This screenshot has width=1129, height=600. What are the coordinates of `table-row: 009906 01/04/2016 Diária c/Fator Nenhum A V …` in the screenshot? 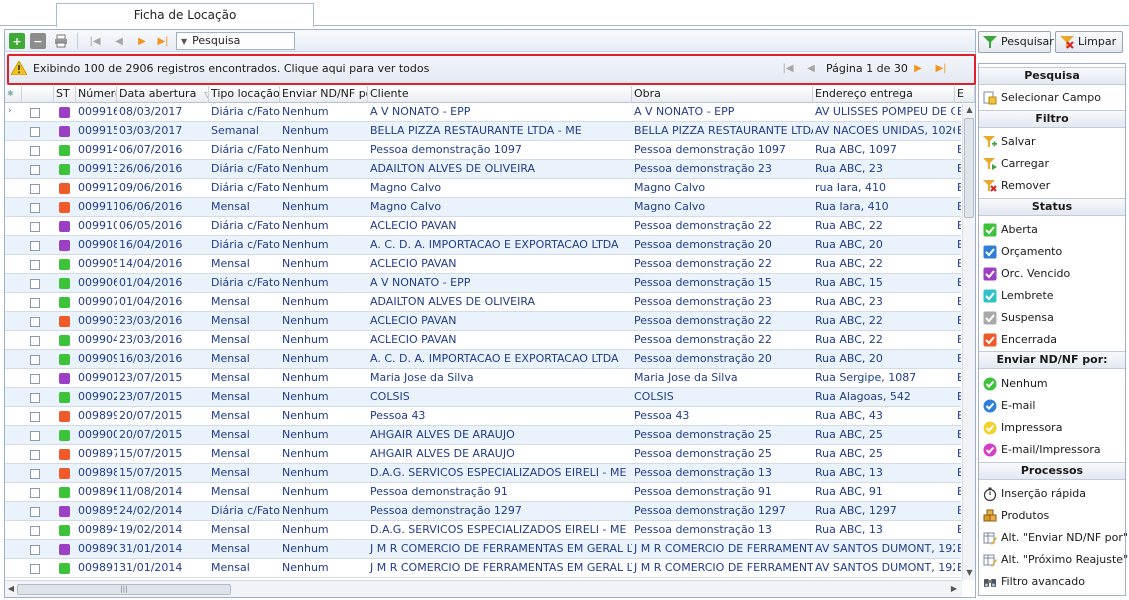 It's located at (483, 283).